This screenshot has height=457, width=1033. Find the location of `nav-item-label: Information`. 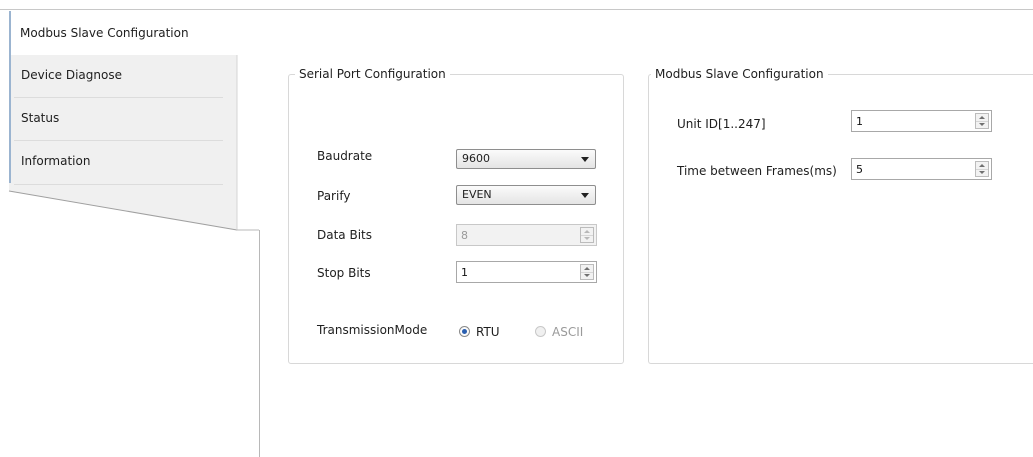

nav-item-label: Information is located at coordinates (56, 161).